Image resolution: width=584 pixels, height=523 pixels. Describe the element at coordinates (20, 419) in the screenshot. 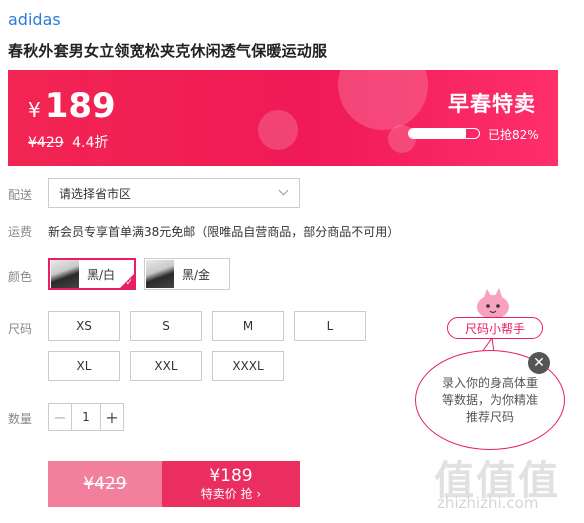

I see `quantity-label: 数量` at that location.